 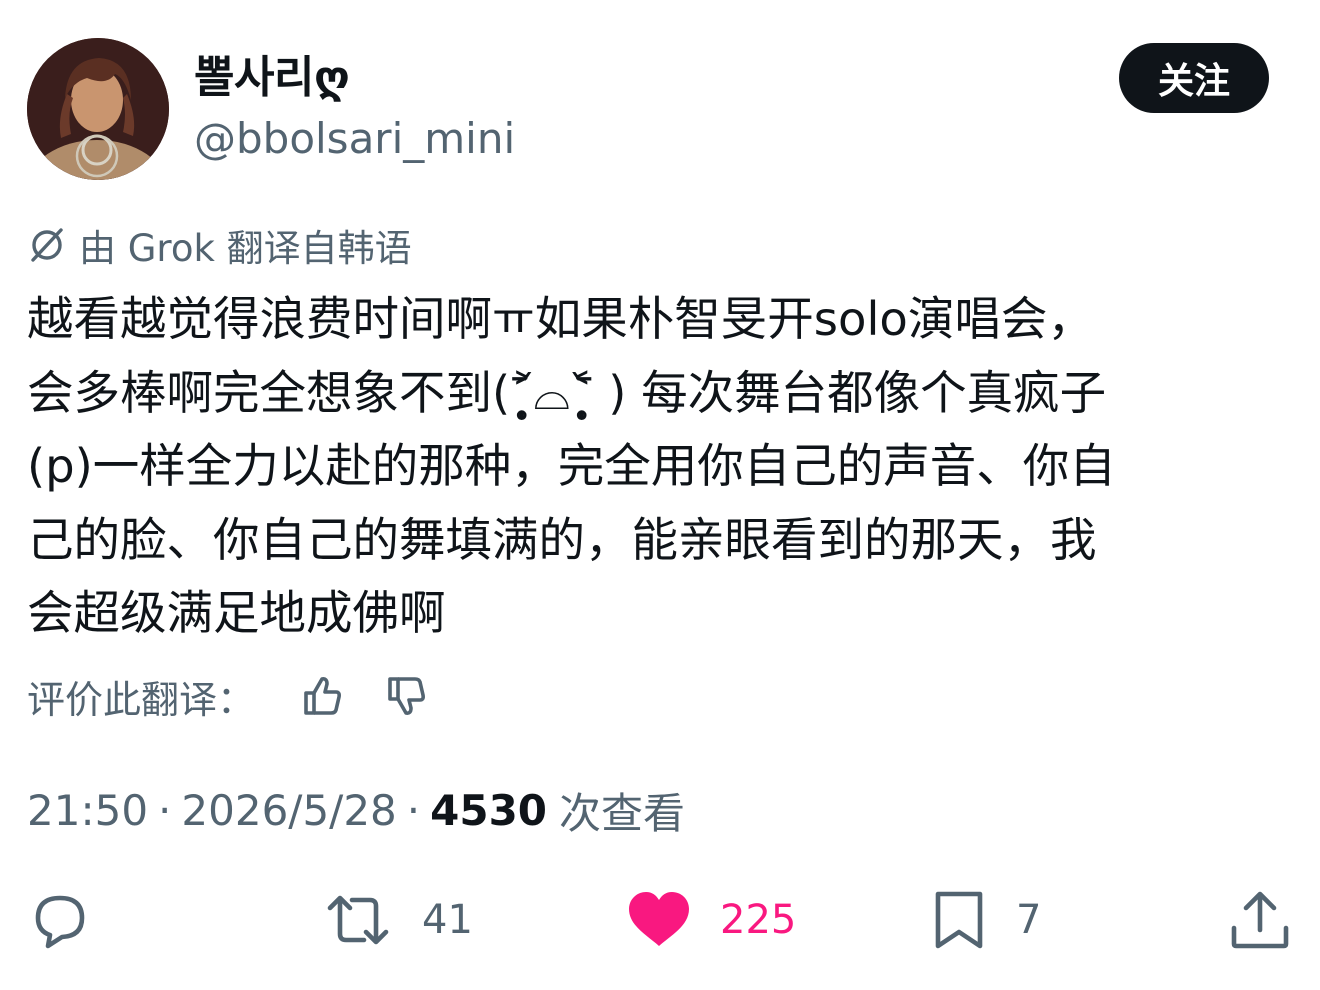 I want to click on share-icon, so click(x=1260, y=920).